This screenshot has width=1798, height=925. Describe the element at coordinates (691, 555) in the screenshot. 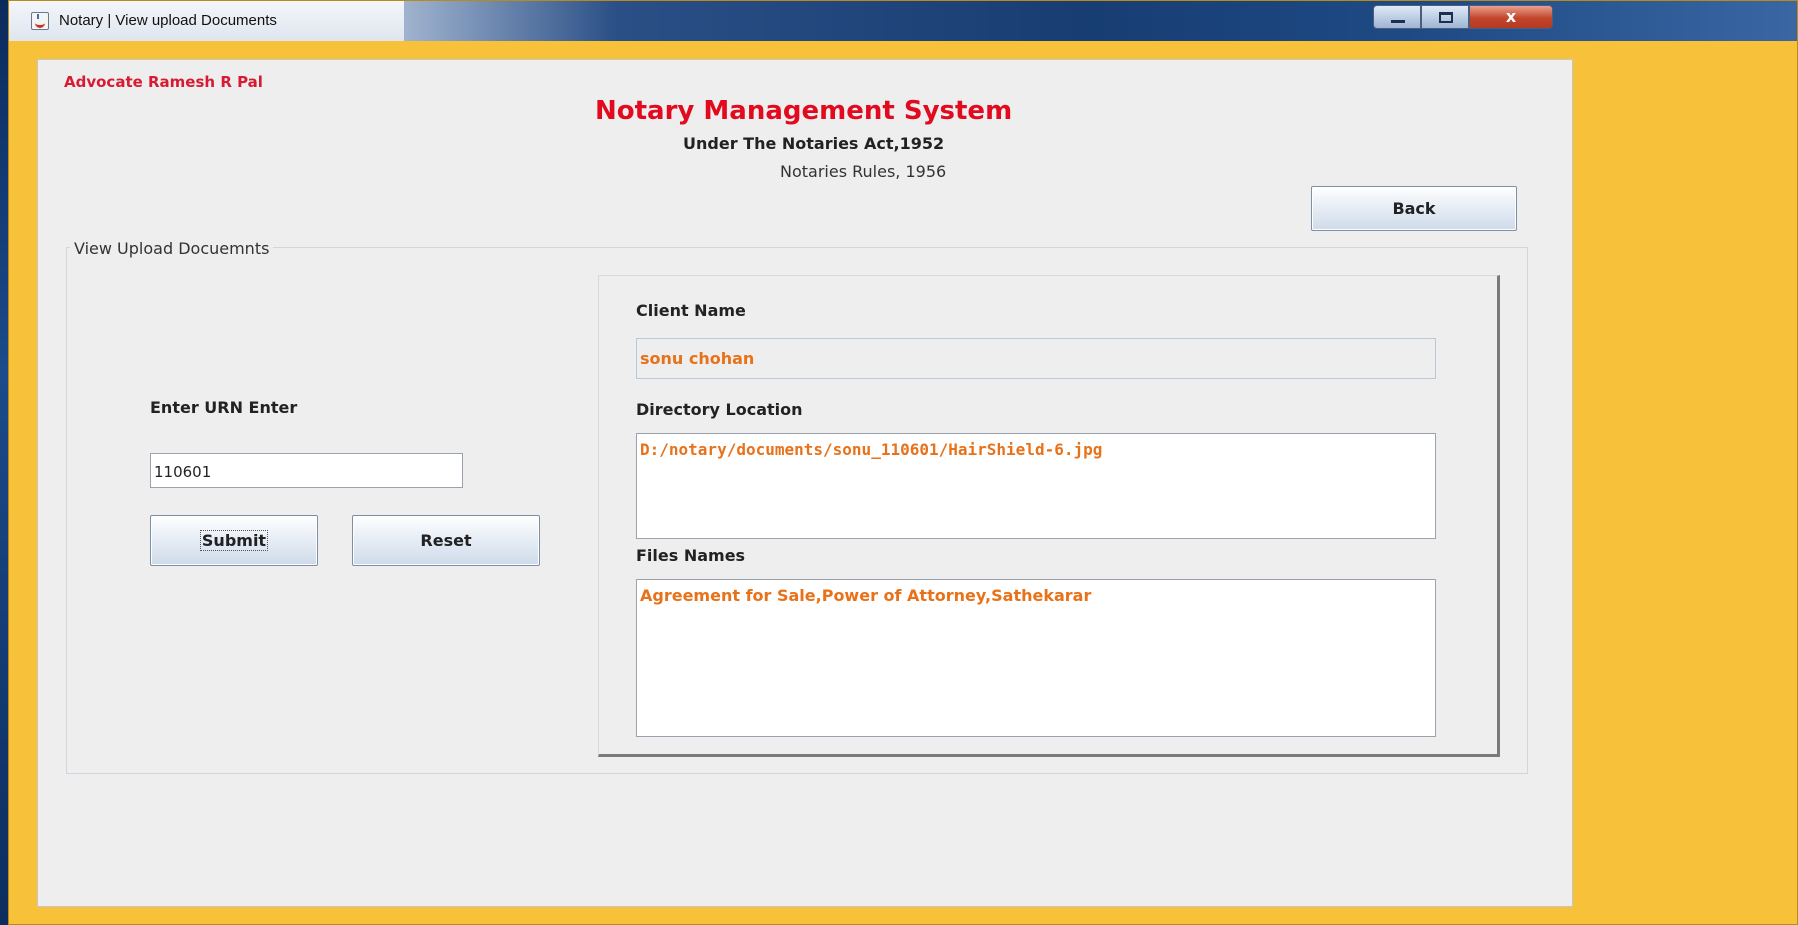

I see `files-names-label: Files Names` at that location.